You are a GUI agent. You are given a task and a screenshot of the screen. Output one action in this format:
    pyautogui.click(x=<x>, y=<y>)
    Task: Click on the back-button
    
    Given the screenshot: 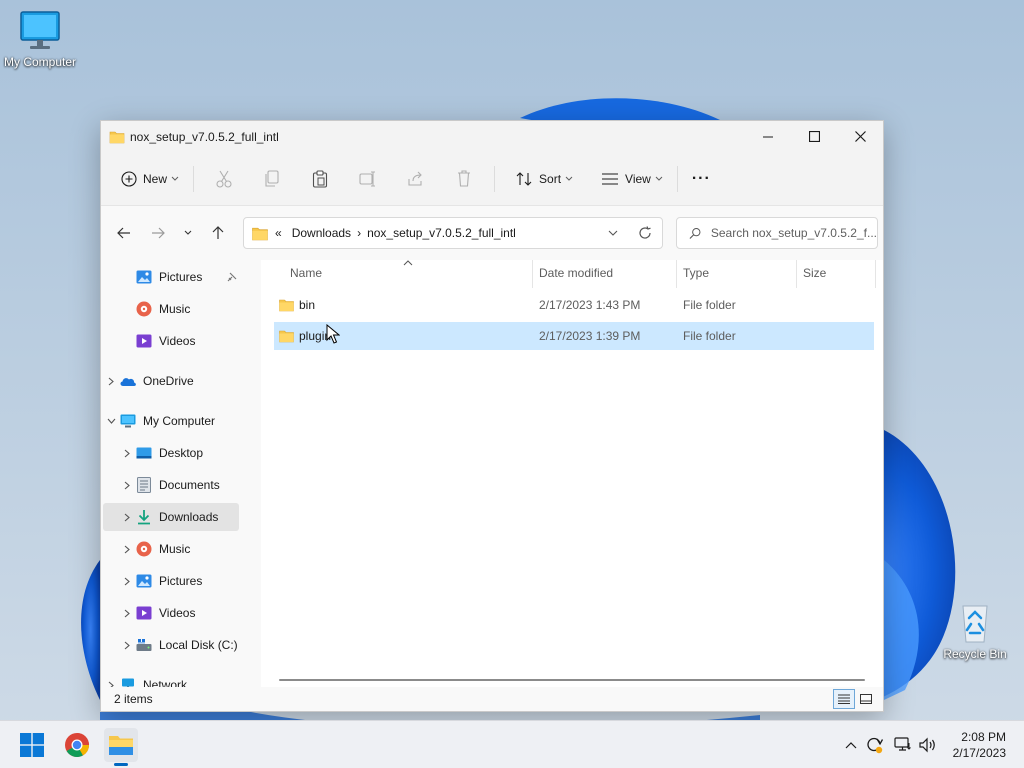 What is the action you would take?
    pyautogui.click(x=124, y=233)
    